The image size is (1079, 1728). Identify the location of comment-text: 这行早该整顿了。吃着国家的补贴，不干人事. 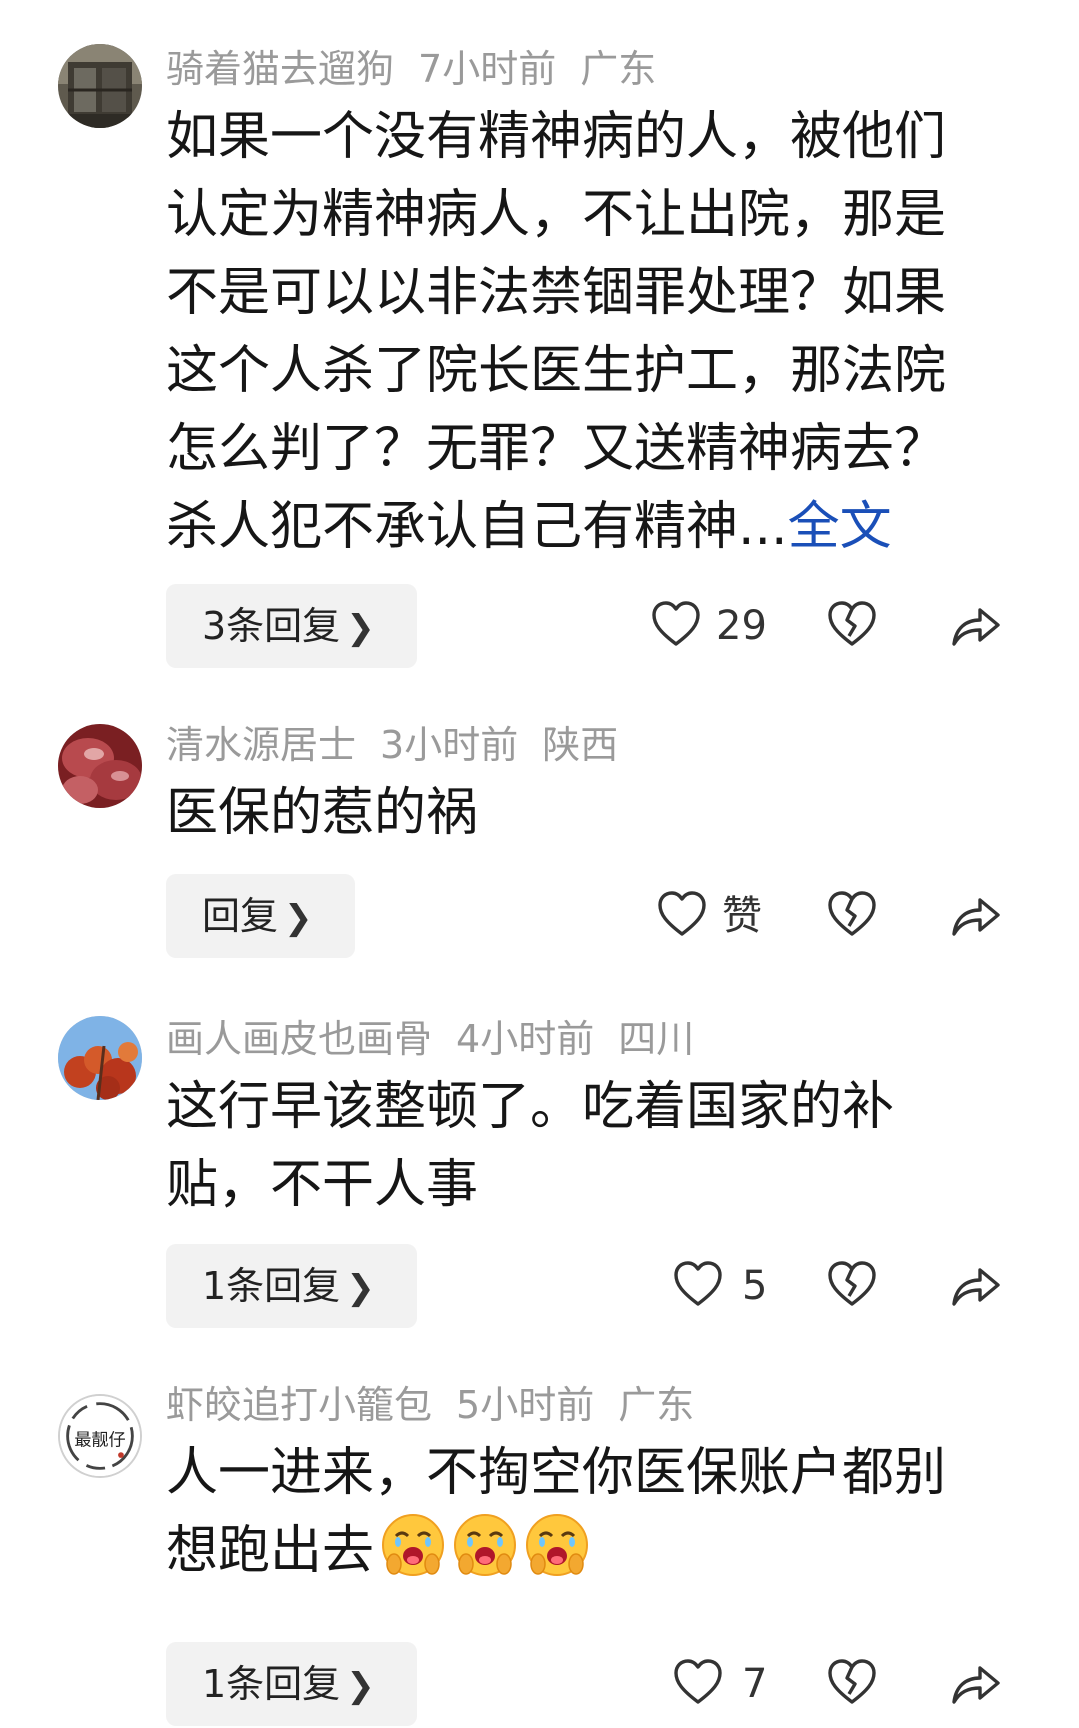
(576, 1146).